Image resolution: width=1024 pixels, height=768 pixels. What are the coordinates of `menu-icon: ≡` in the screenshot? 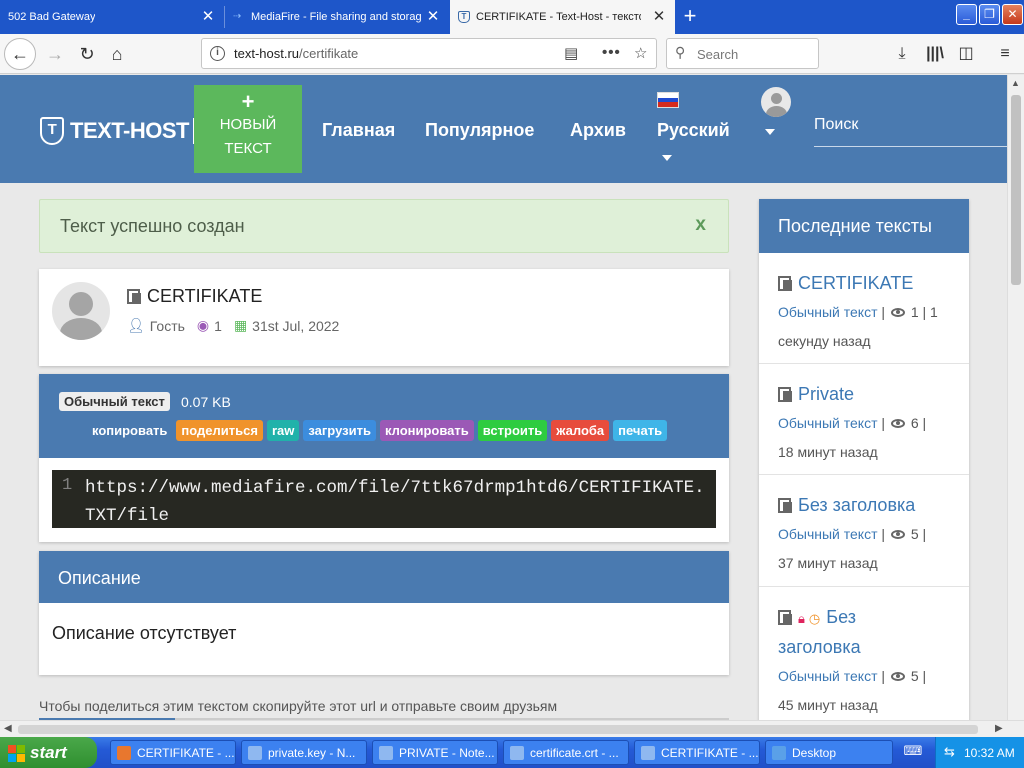 It's located at (1005, 54).